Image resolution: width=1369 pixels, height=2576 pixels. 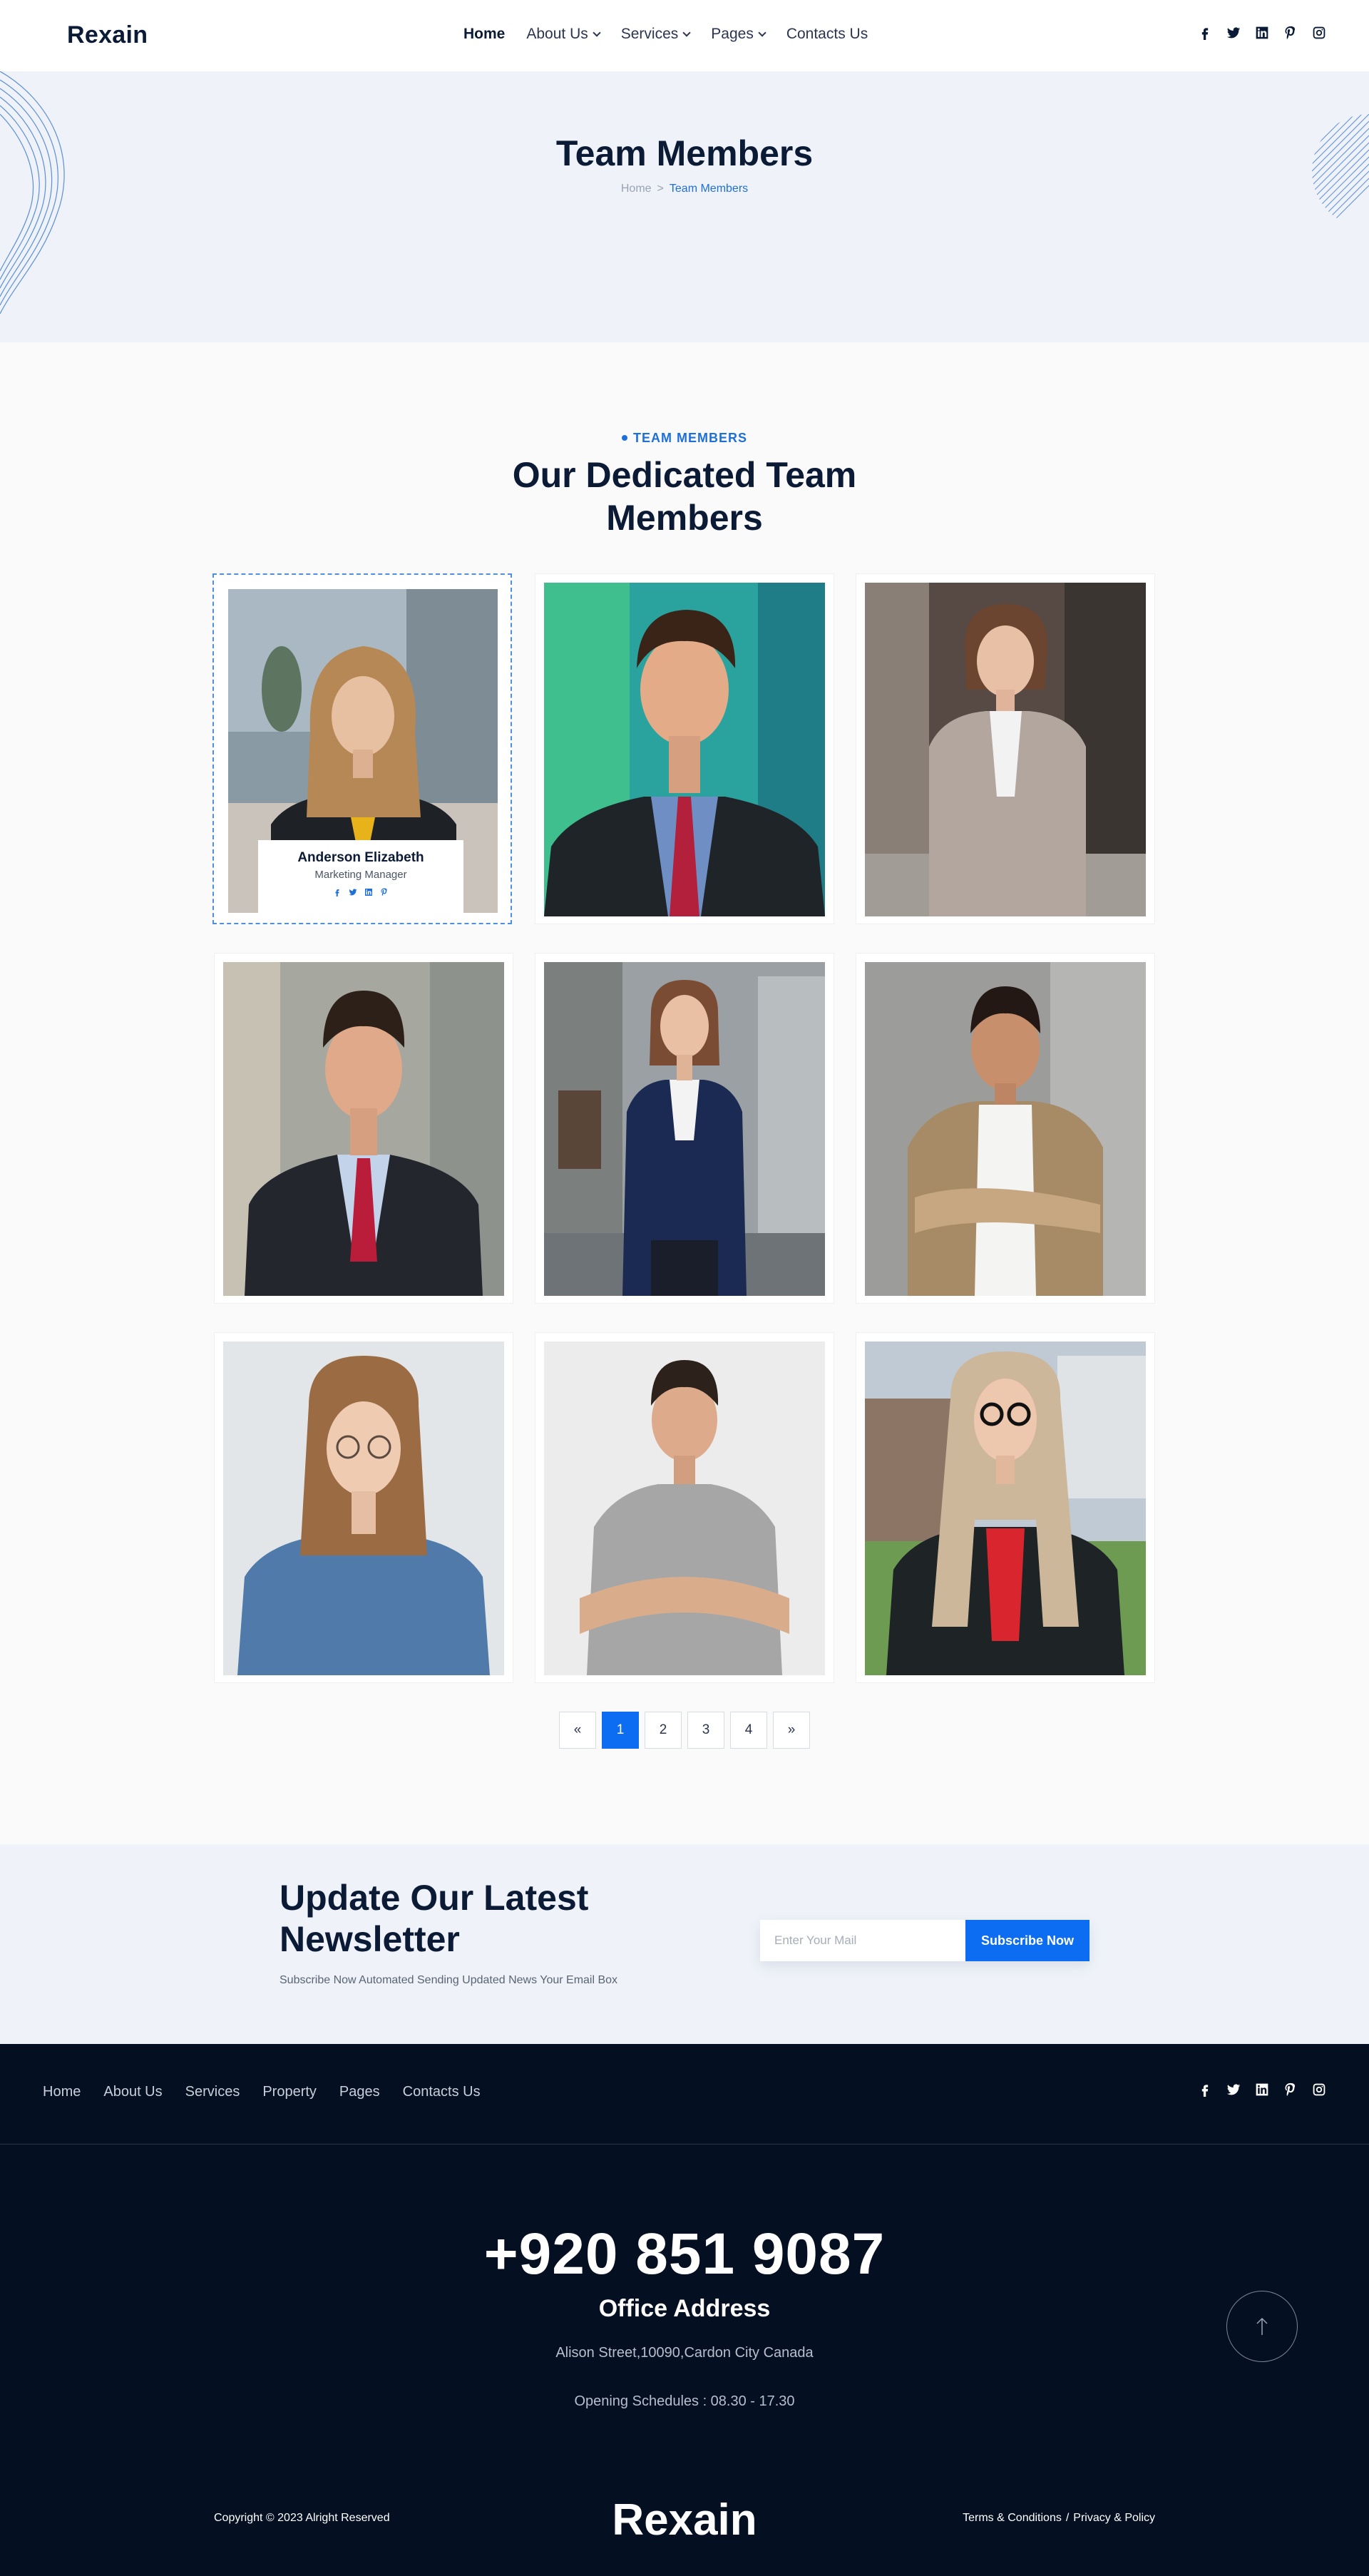 I want to click on legal-links: Terms & Conditions / Privacy & Policy, so click(x=1059, y=2518).